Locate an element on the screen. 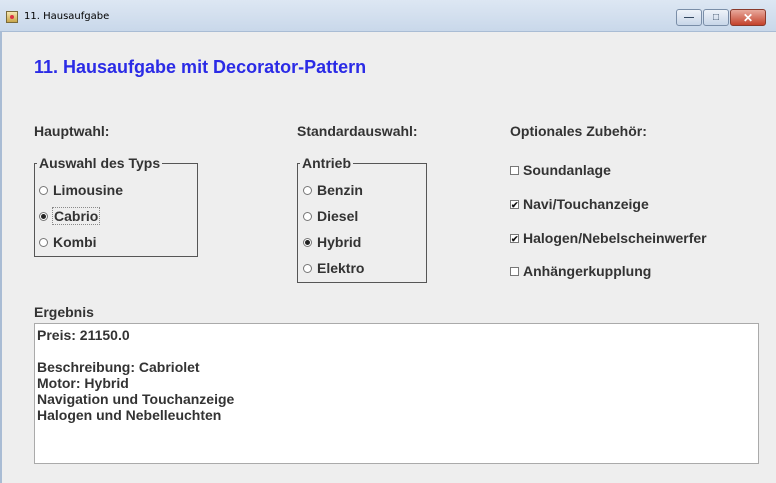 This screenshot has height=483, width=776. radio-elektro: Elektro is located at coordinates (333, 268).